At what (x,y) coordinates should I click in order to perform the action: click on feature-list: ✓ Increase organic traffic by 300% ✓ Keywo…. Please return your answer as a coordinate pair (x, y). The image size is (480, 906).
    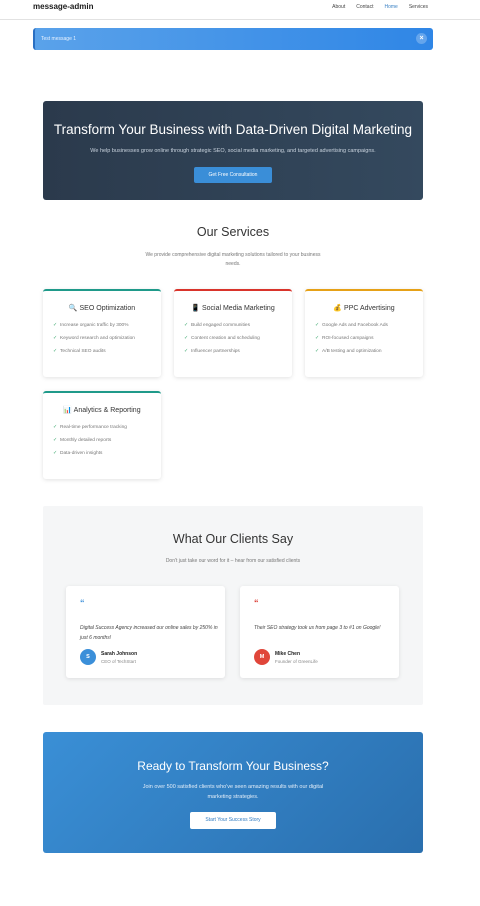
    Looking at the image, I should click on (94, 342).